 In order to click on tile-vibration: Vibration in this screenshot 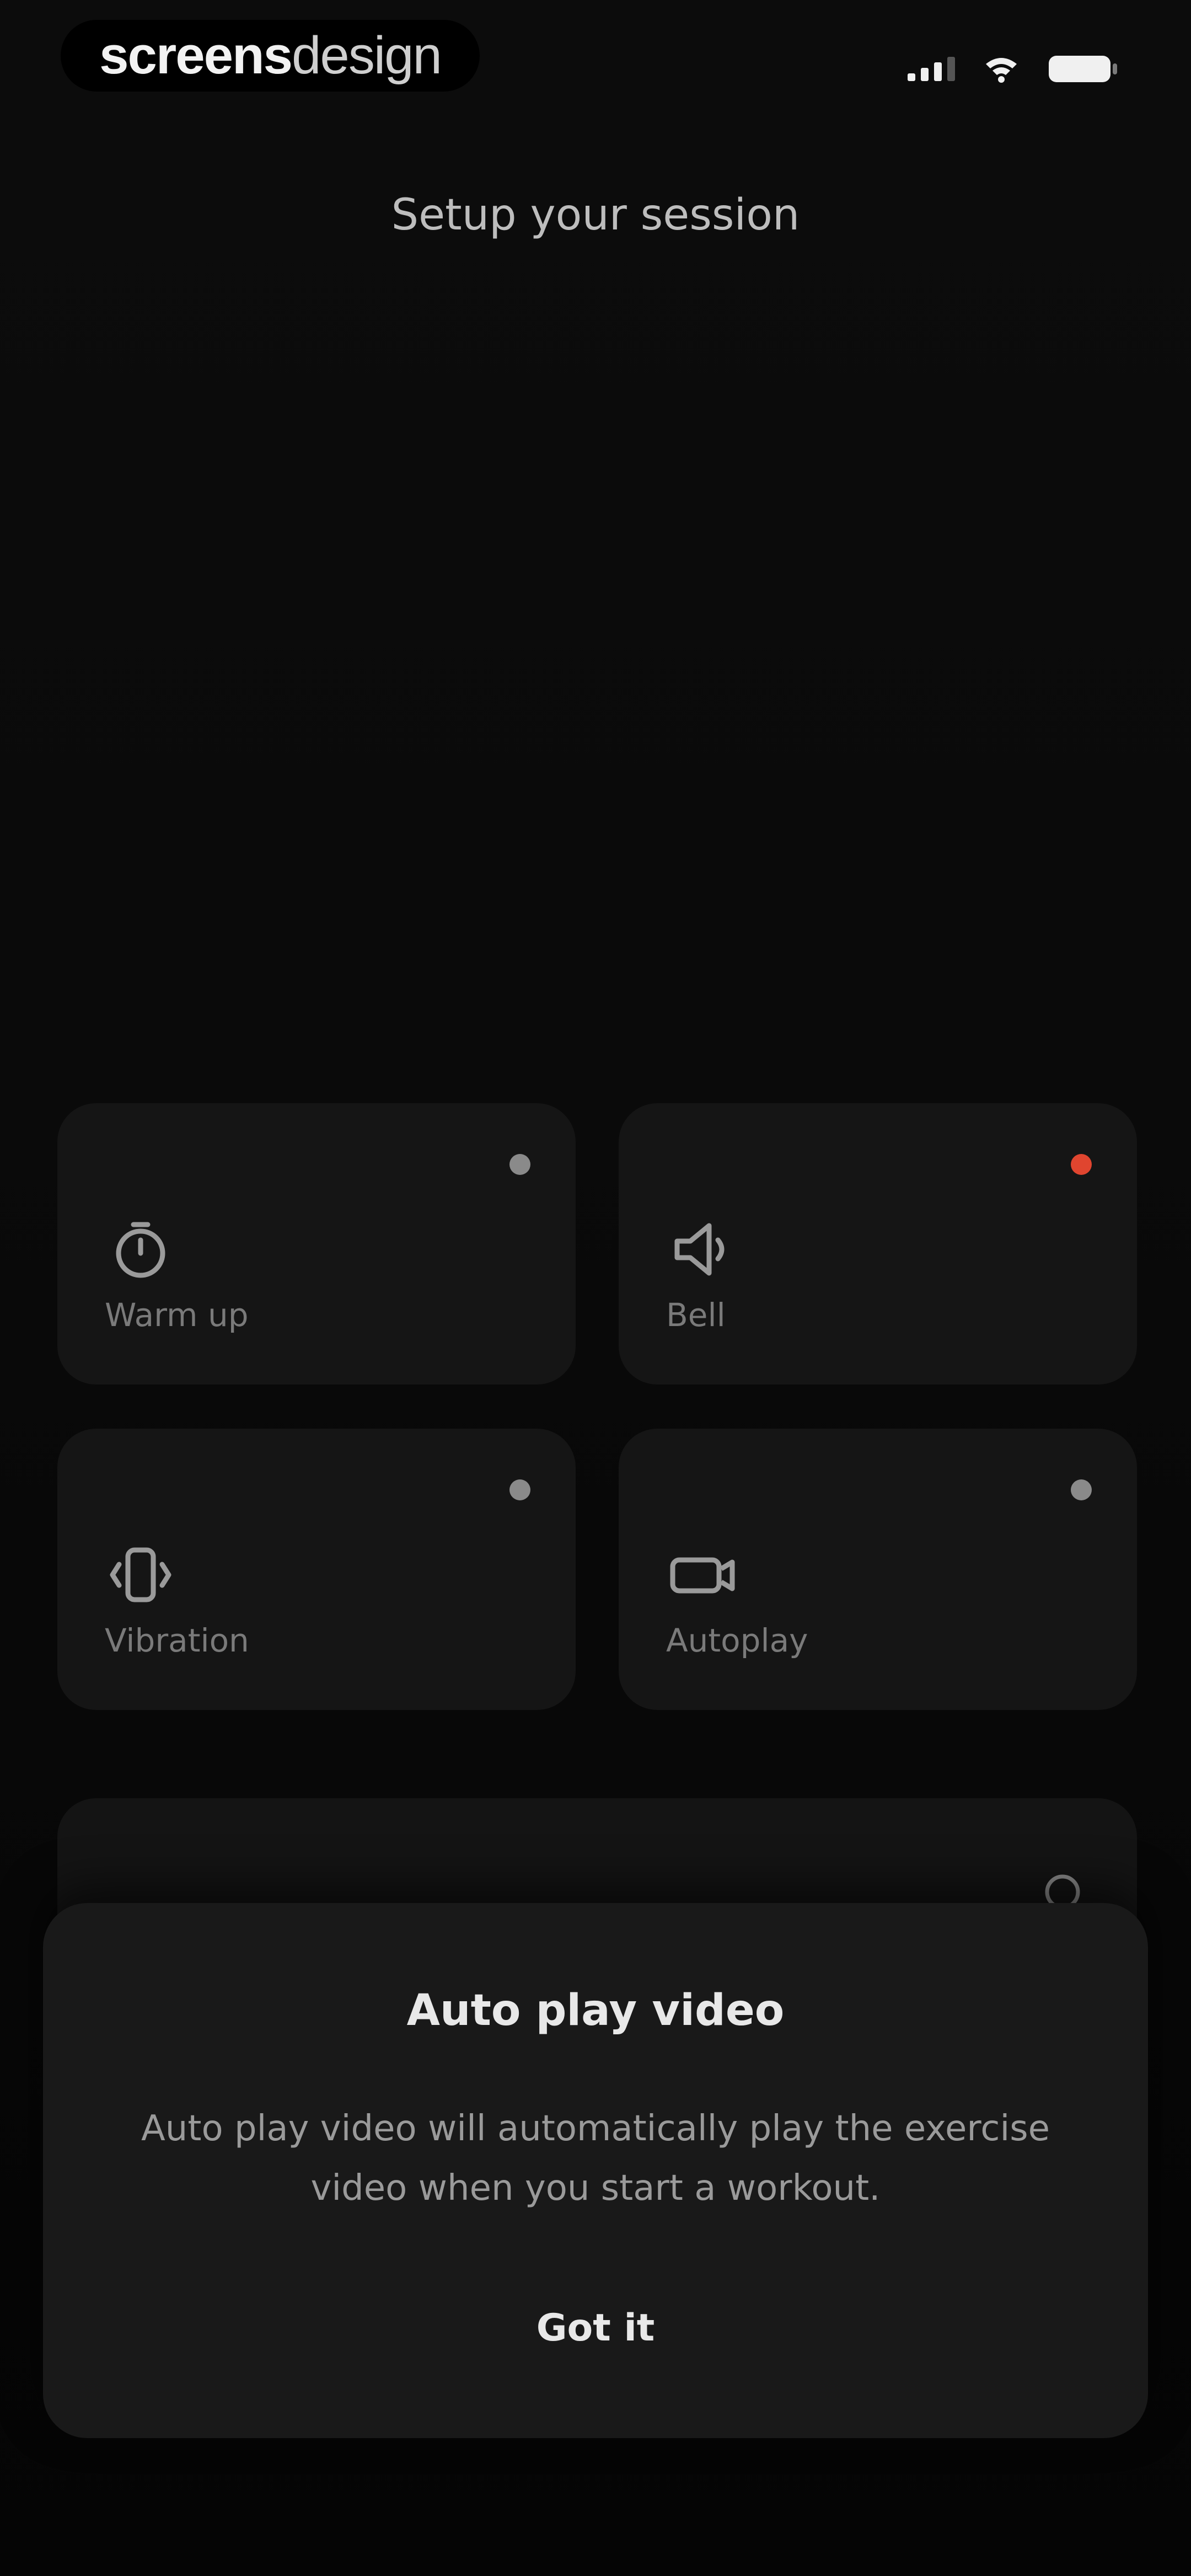, I will do `click(316, 1569)`.